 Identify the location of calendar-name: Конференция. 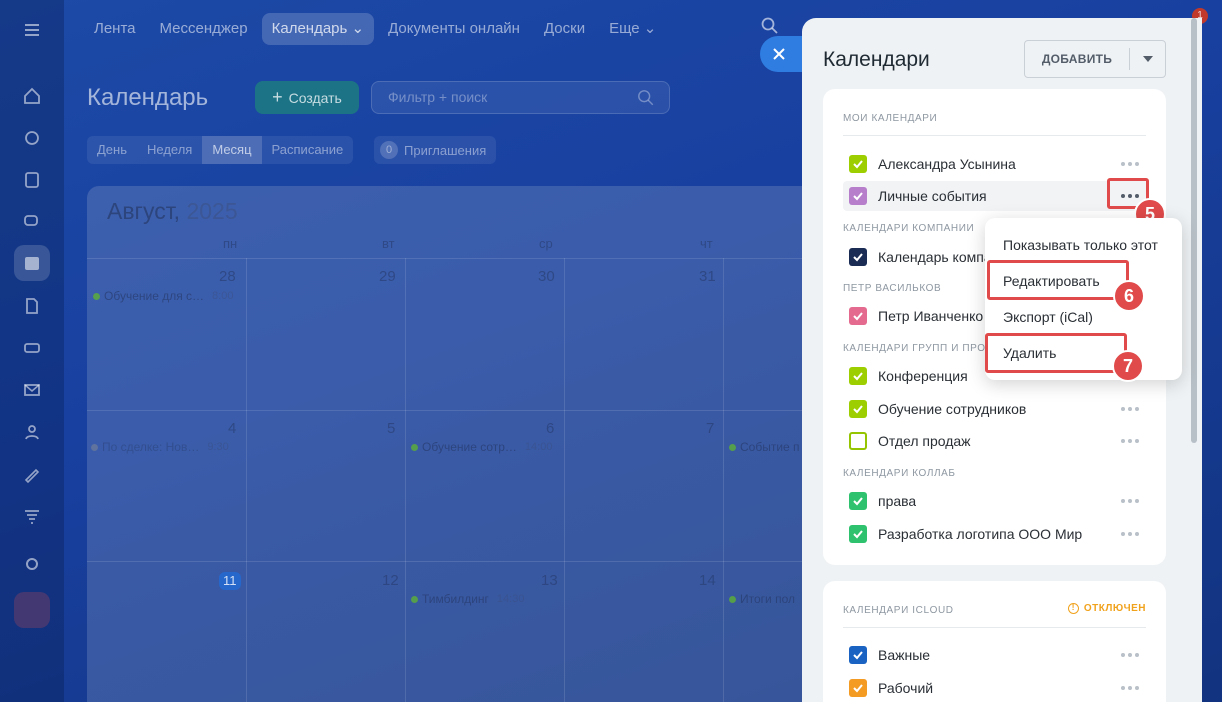
(923, 376).